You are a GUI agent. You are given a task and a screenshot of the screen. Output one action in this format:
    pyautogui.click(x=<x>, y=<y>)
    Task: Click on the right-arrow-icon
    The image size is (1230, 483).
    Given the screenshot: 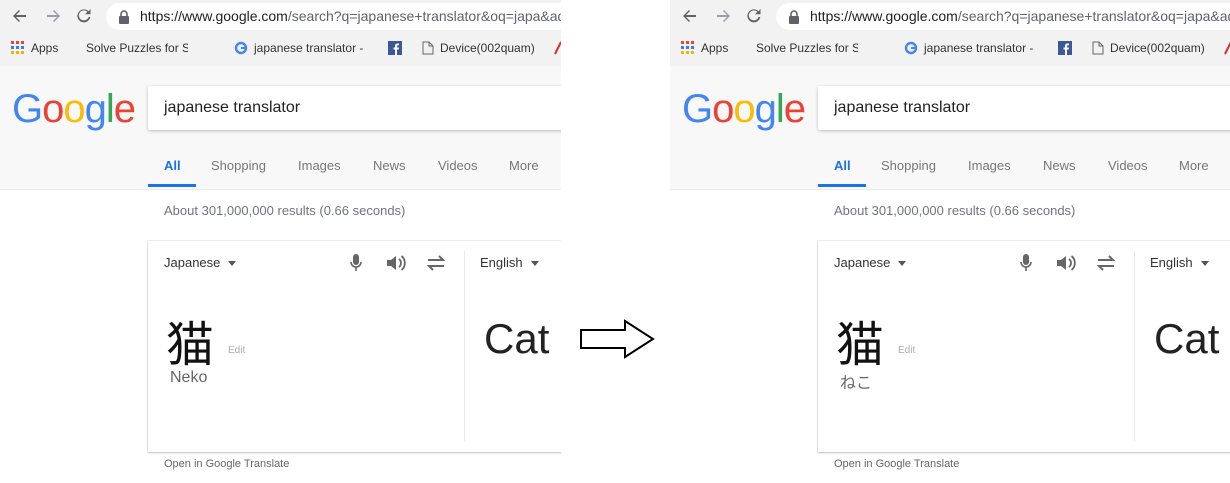 What is the action you would take?
    pyautogui.click(x=617, y=339)
    